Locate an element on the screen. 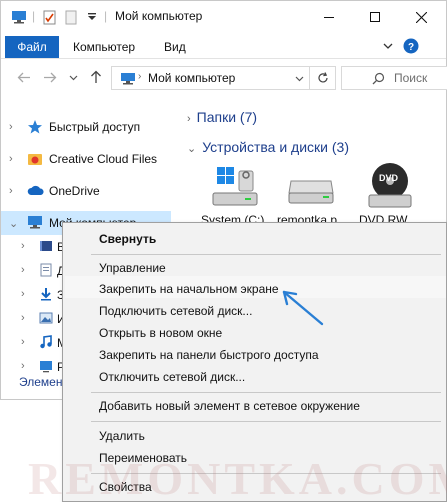  ribbon: Файл Компьютер Вид ? is located at coordinates (223, 46).